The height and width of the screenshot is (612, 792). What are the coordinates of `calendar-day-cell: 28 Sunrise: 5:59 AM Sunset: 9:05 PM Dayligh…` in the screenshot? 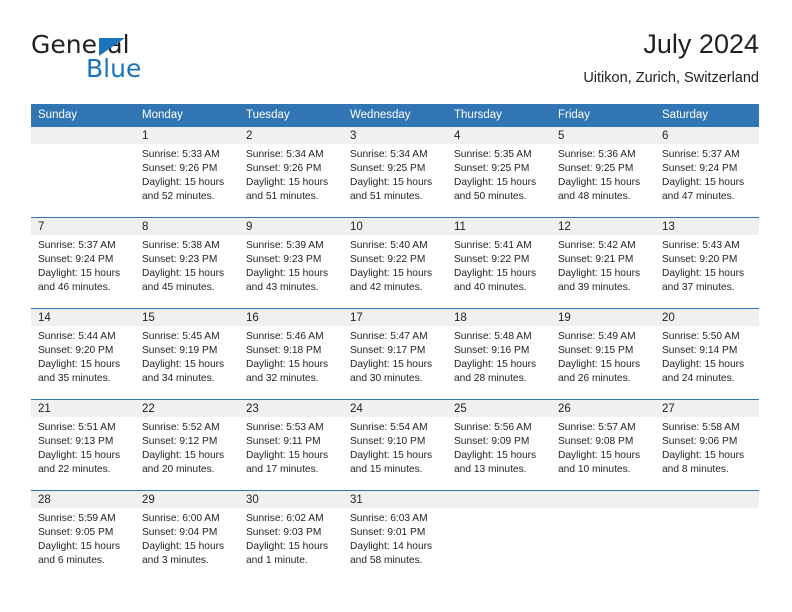 It's located at (83, 535).